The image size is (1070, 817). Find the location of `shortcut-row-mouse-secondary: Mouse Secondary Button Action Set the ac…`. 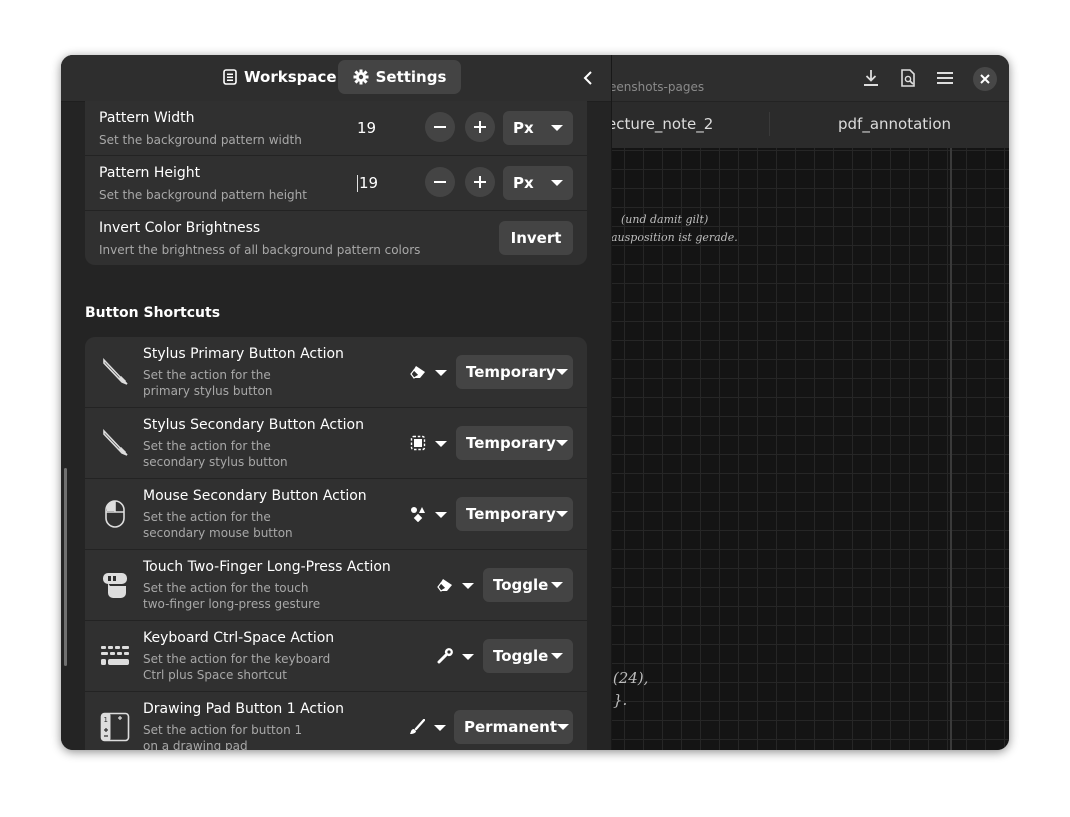

shortcut-row-mouse-secondary: Mouse Secondary Button Action Set the ac… is located at coordinates (336, 514).